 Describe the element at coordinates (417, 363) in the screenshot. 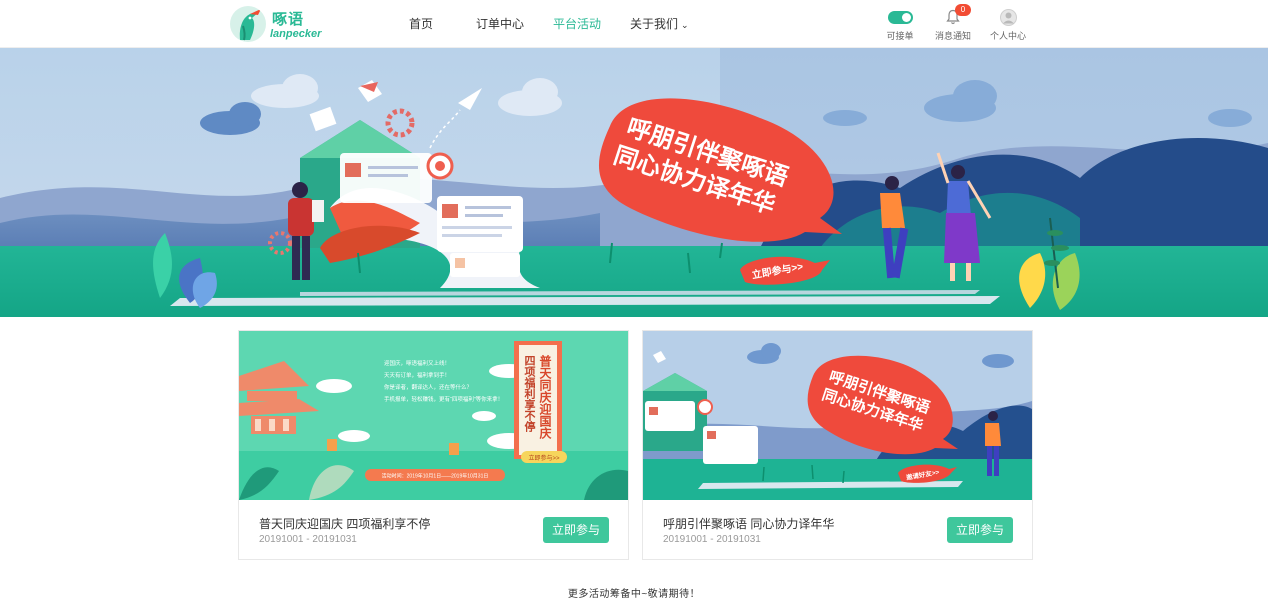

I see `poster-line-1: 迎国庆，啄语福利又上线！` at that location.